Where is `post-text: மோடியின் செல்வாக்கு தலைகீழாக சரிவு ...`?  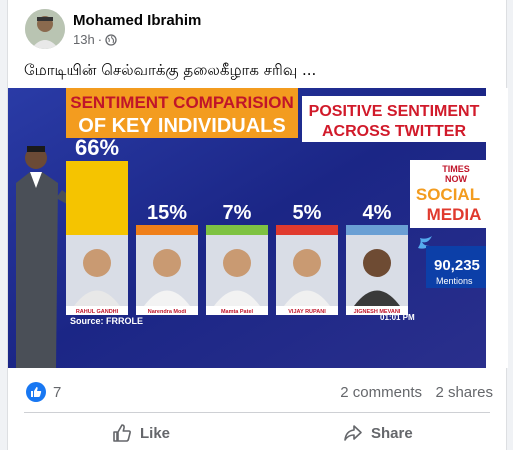
post-text: மோடியின் செல்வாக்கு தலைகீழாக சரிவு ... is located at coordinates (170, 70).